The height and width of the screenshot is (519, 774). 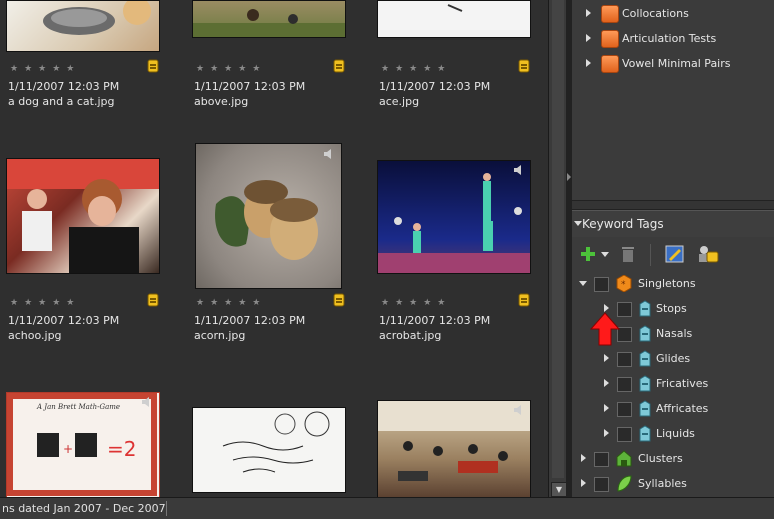 I want to click on thumbnail-yoga-class, so click(x=454, y=448).